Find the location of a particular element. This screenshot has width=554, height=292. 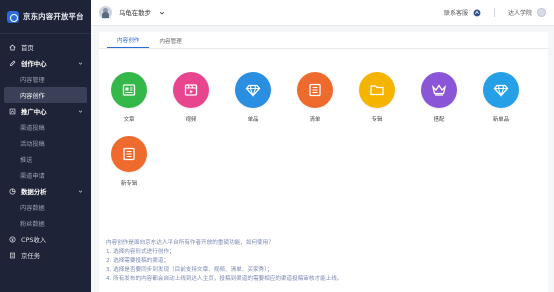

content-type-tile: 专辑 is located at coordinates (377, 97).